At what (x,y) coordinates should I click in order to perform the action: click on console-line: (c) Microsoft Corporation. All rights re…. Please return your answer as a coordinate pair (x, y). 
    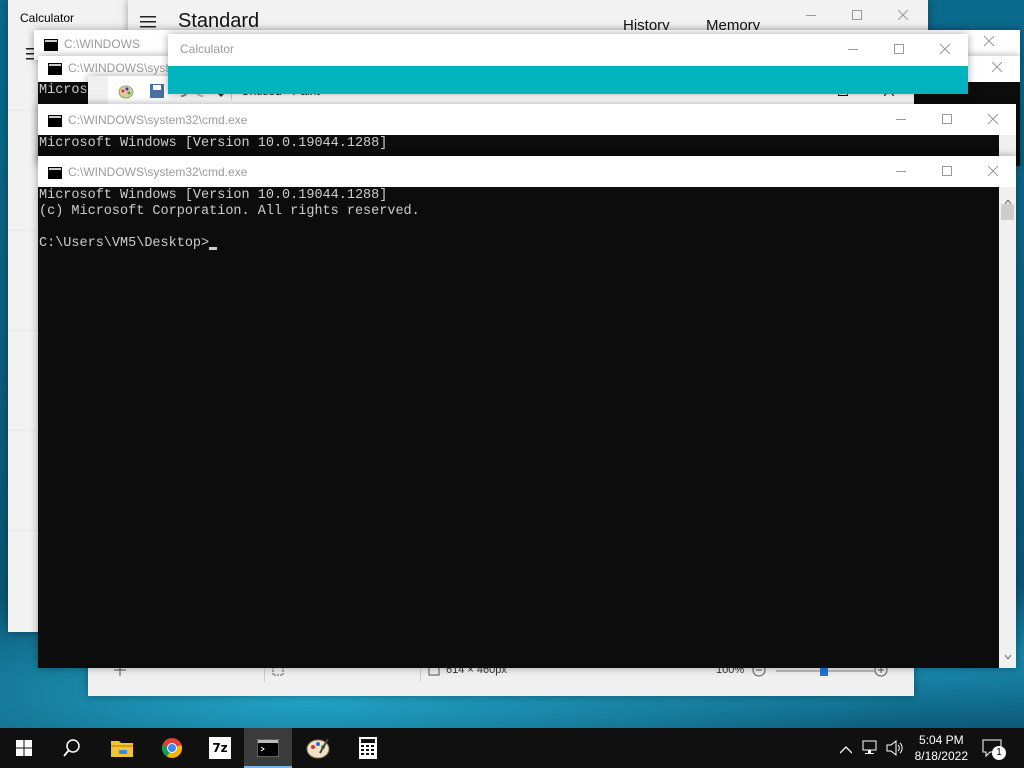
    Looking at the image, I should click on (229, 211).